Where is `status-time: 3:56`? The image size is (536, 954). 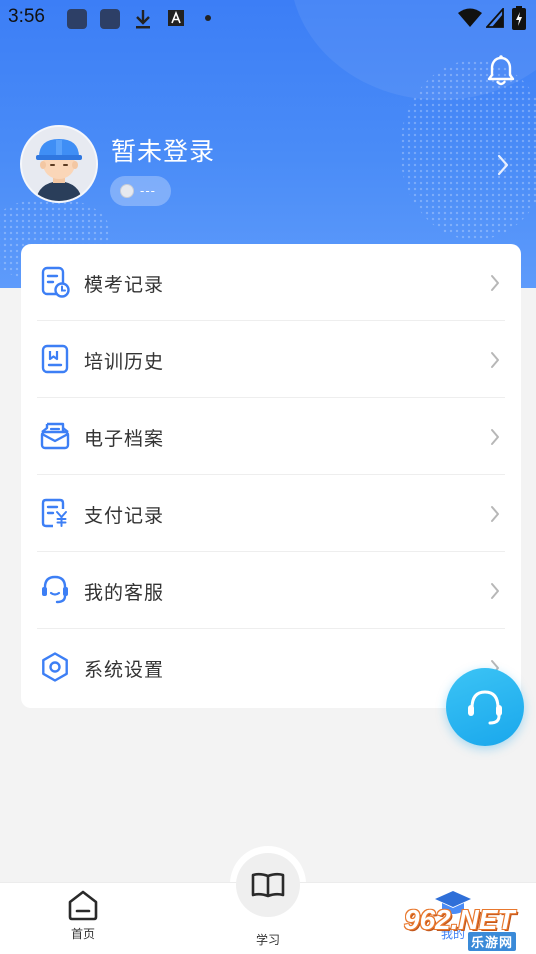
status-time: 3:56 is located at coordinates (26, 16).